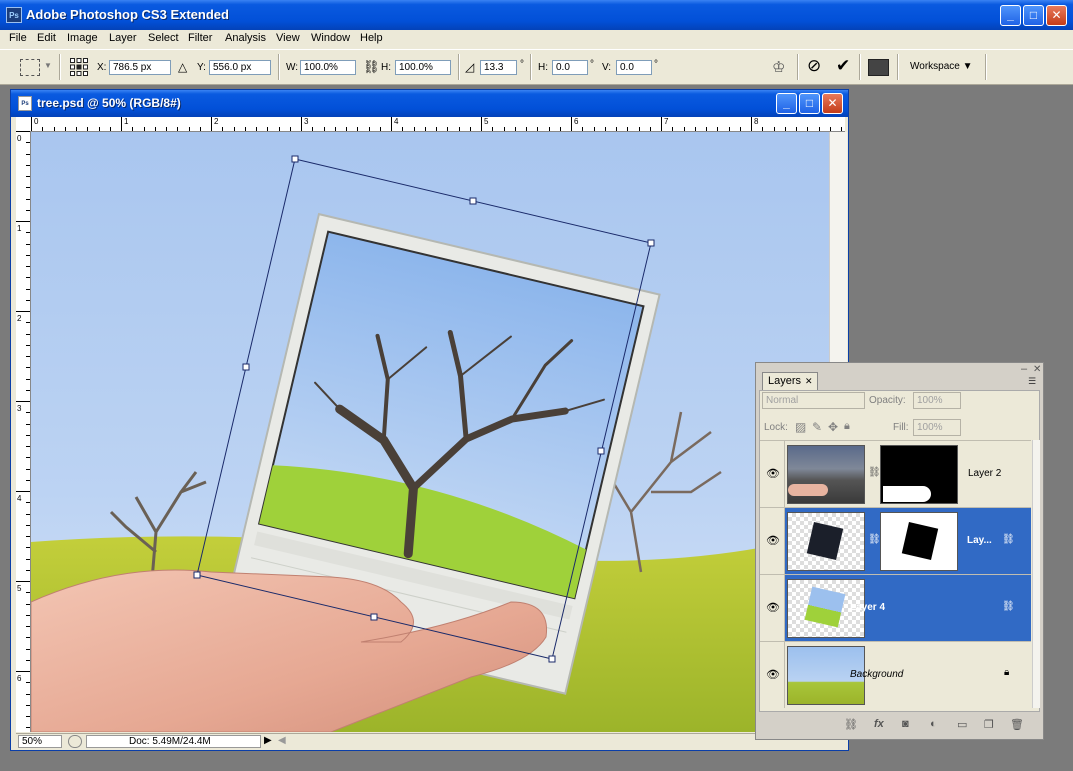 This screenshot has height=771, width=1073. I want to click on ruler-label: 3, so click(306, 121).